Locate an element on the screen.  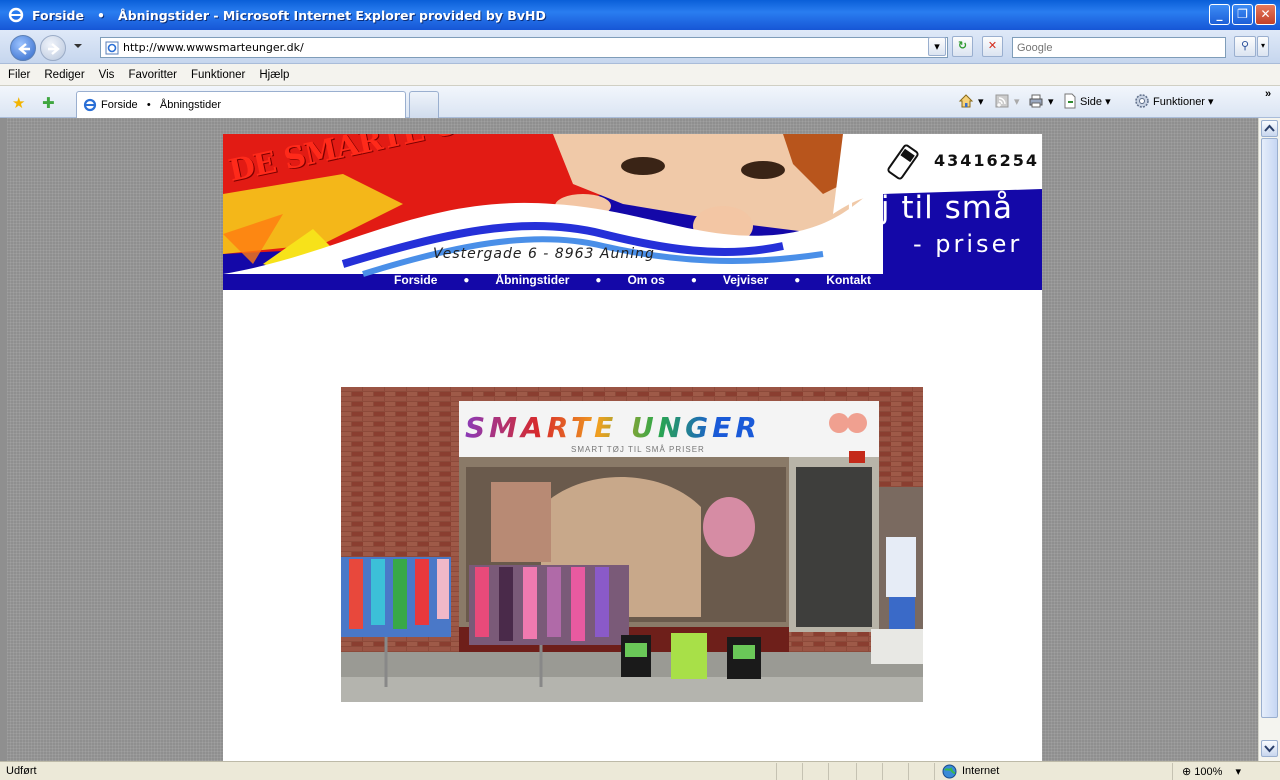
shop-sign-subtext: SMART TØJ TIL SMÅ PRISER is located at coordinates (638, 449).